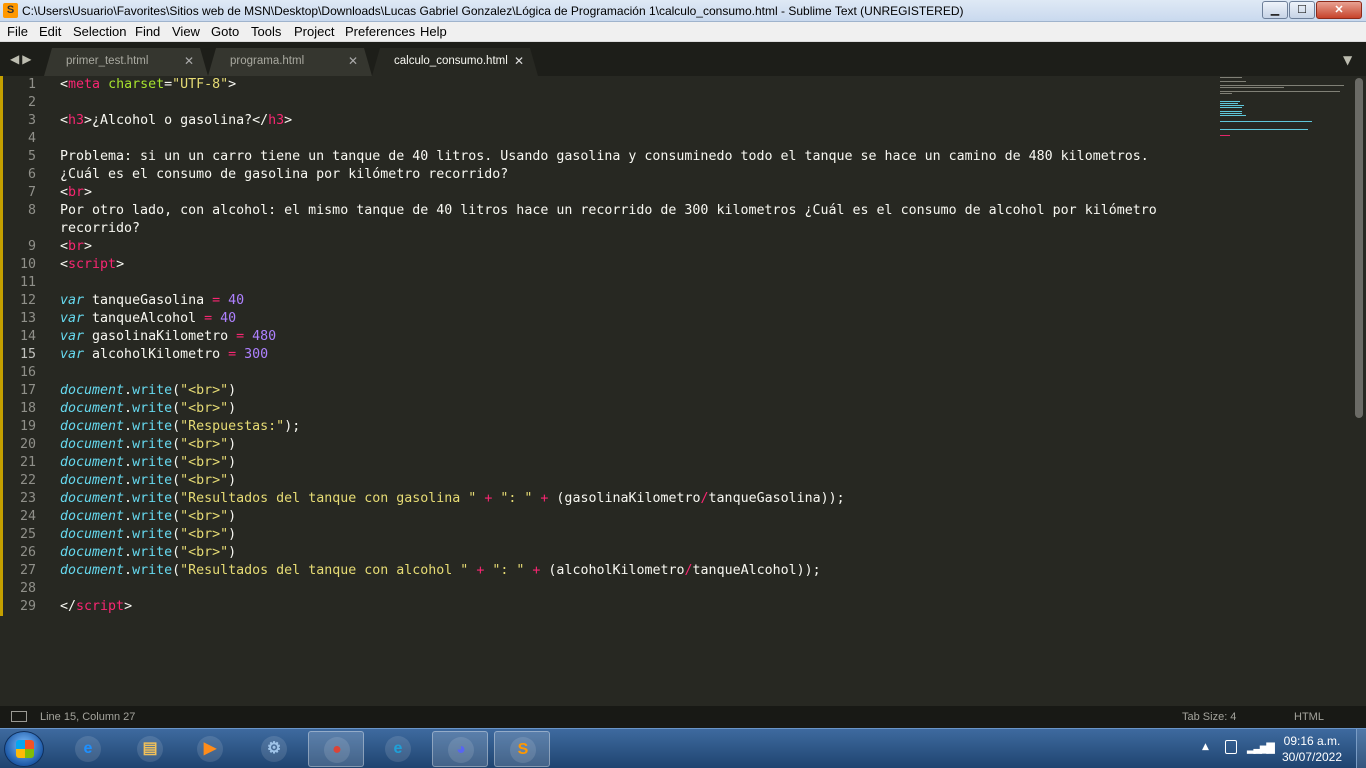 Image resolution: width=1366 pixels, height=768 pixels. What do you see at coordinates (290, 62) in the screenshot?
I see `tab-programa: programa.html ✕` at bounding box center [290, 62].